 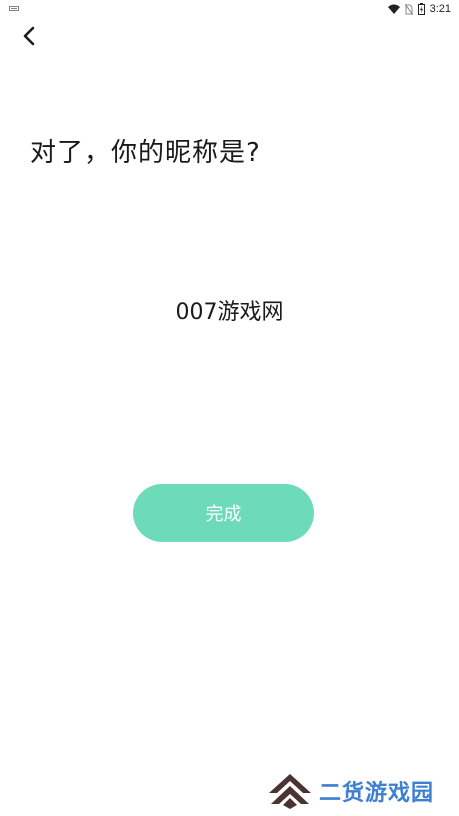 I want to click on wifi-icon, so click(x=393, y=9).